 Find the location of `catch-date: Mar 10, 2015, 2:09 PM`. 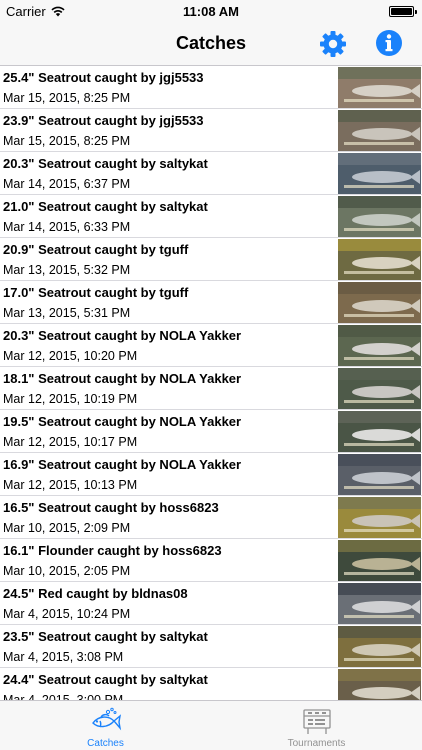

catch-date: Mar 10, 2015, 2:09 PM is located at coordinates (67, 528).